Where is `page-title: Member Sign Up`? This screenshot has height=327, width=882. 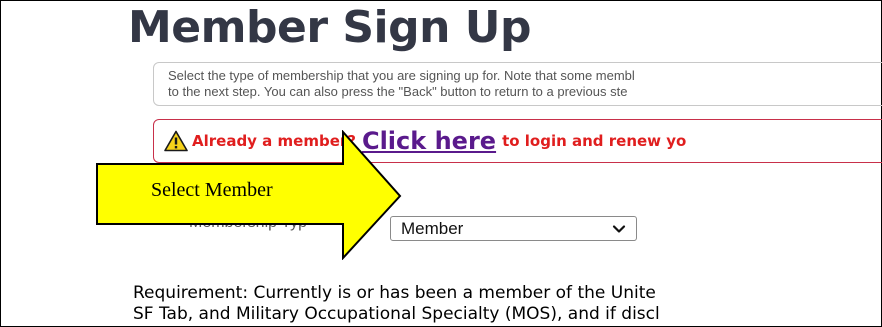
page-title: Member Sign Up is located at coordinates (329, 27).